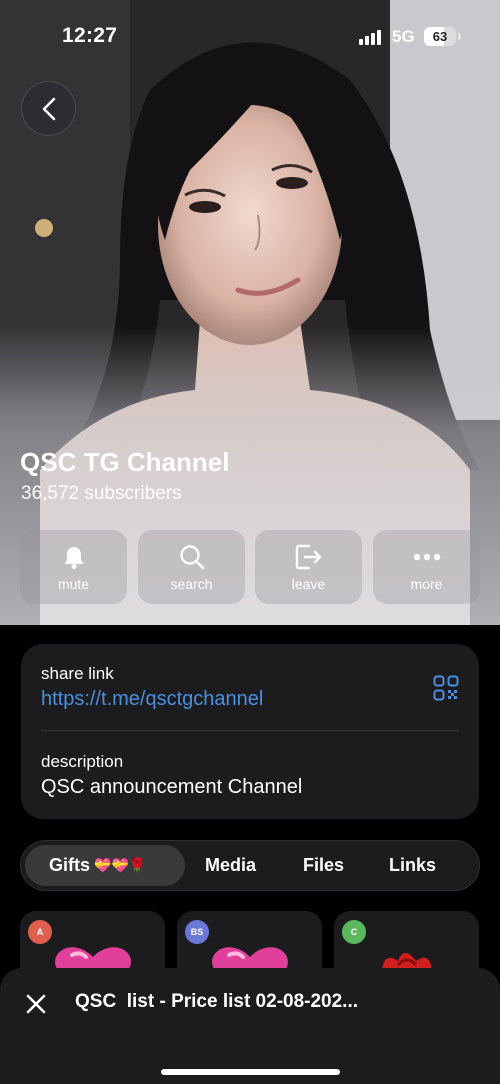  What do you see at coordinates (412, 865) in the screenshot?
I see `tab-links: Links` at bounding box center [412, 865].